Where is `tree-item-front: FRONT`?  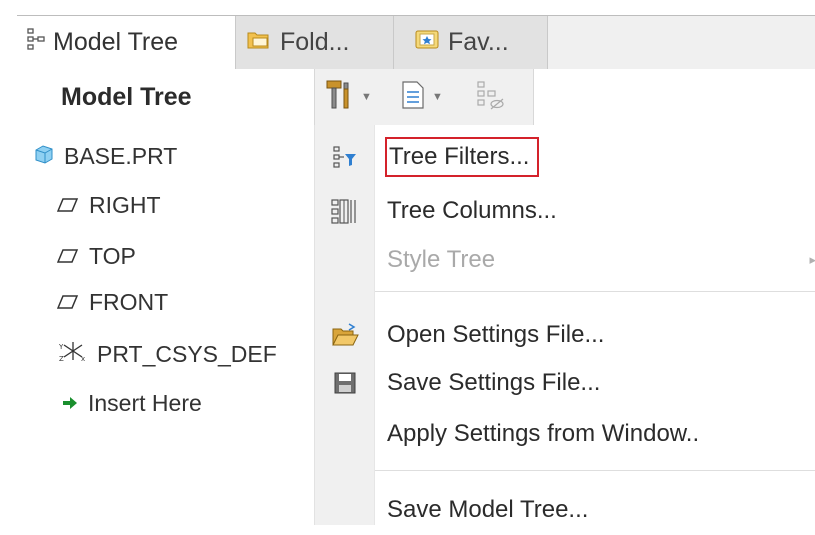 tree-item-front: FRONT is located at coordinates (112, 302).